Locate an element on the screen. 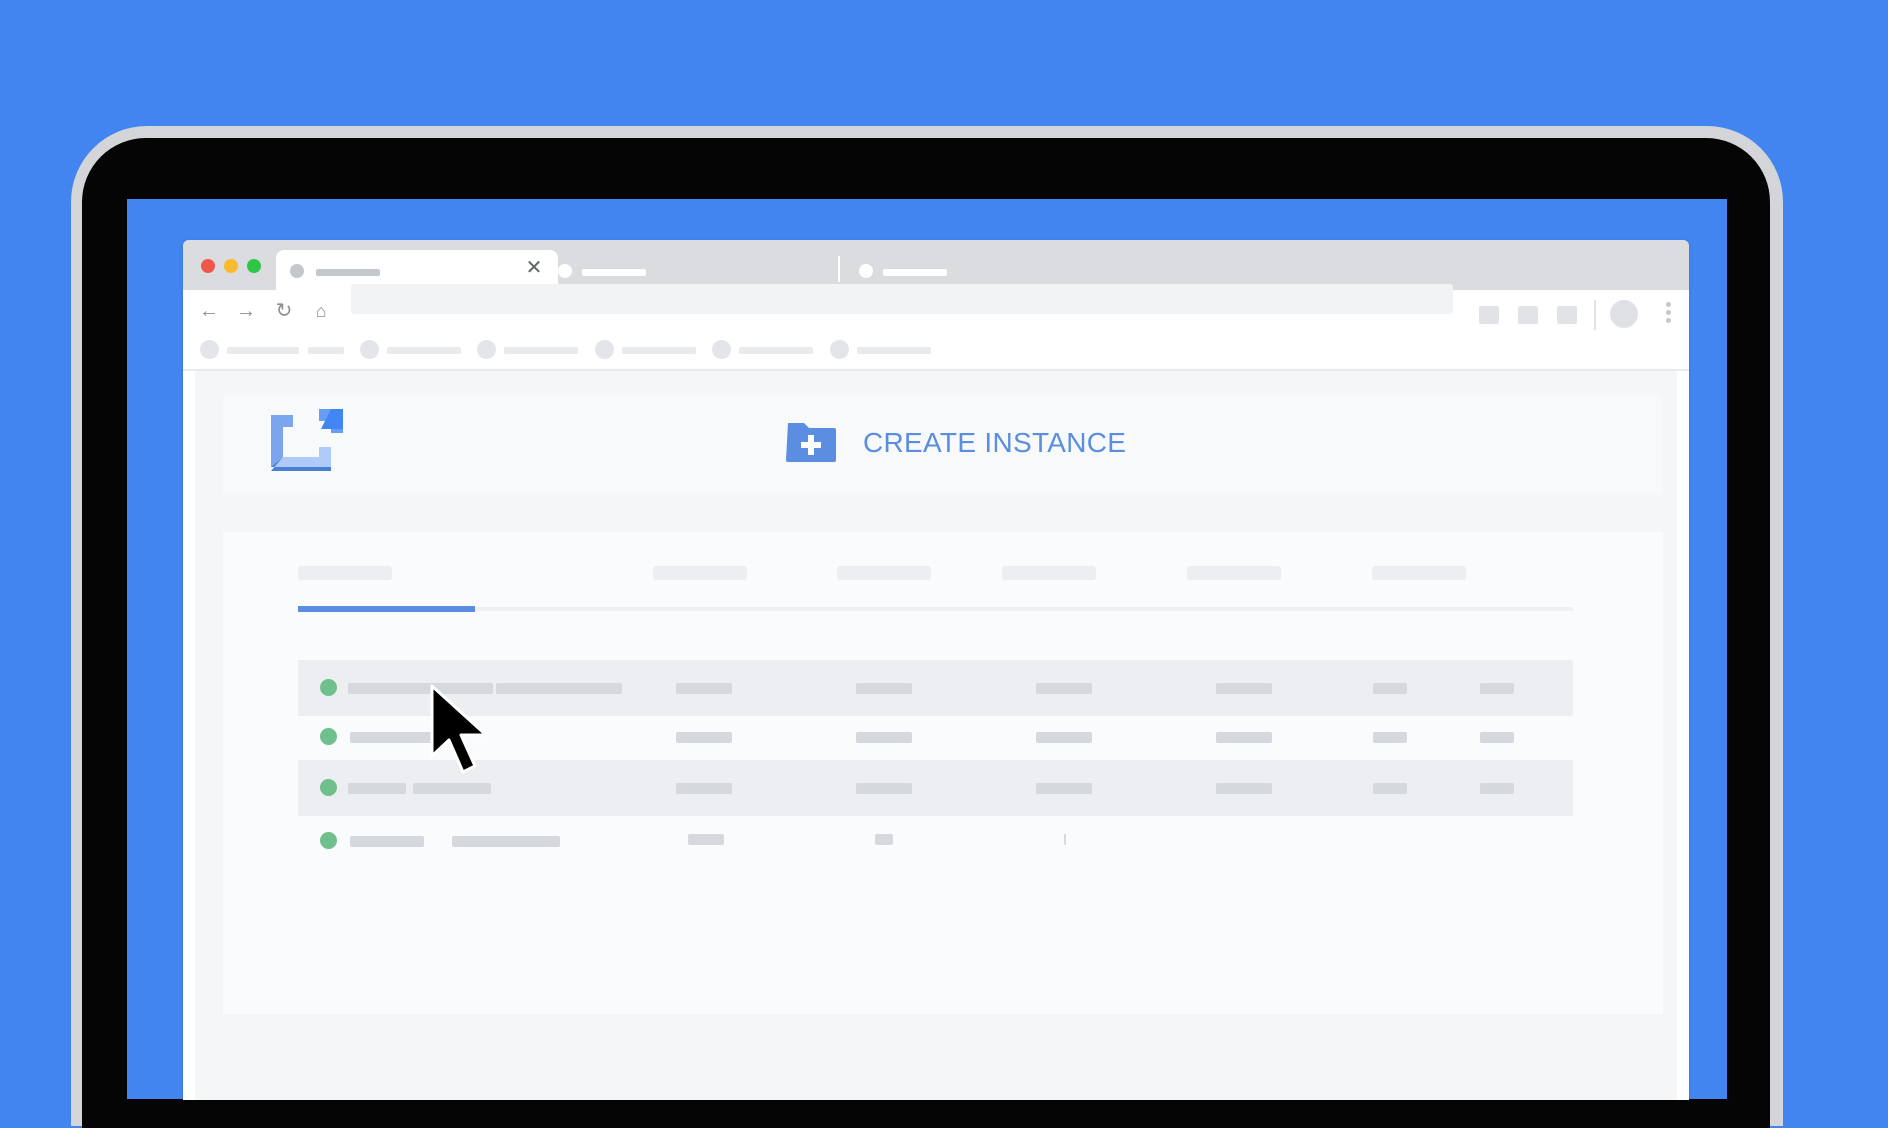 The height and width of the screenshot is (1128, 1888). close-window-button is located at coordinates (208, 266).